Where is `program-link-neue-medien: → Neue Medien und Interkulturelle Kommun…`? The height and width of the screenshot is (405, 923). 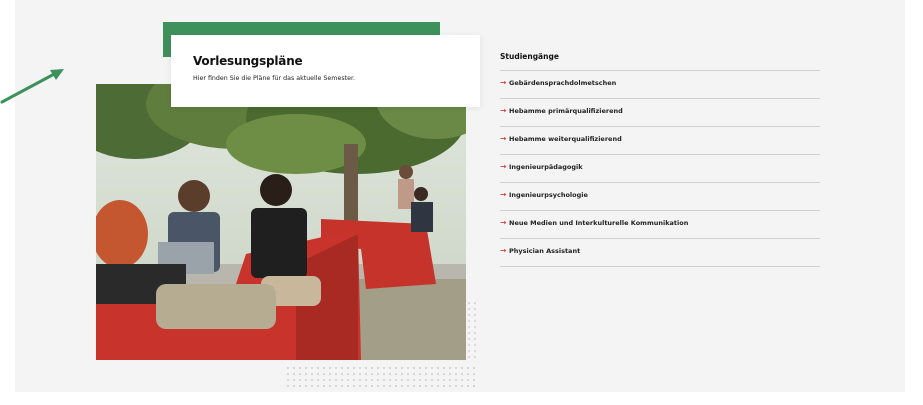 program-link-neue-medien: → Neue Medien und Interkulturelle Kommun… is located at coordinates (660, 225).